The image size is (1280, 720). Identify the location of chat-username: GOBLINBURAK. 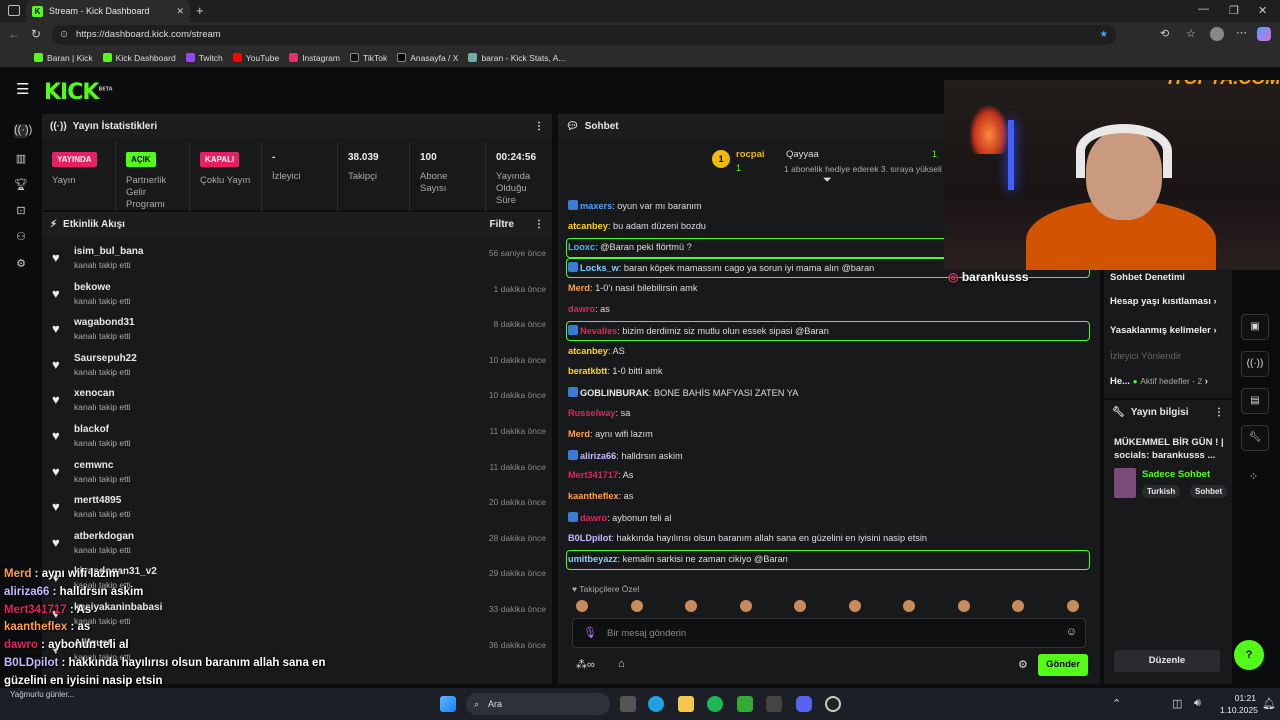
(614, 393).